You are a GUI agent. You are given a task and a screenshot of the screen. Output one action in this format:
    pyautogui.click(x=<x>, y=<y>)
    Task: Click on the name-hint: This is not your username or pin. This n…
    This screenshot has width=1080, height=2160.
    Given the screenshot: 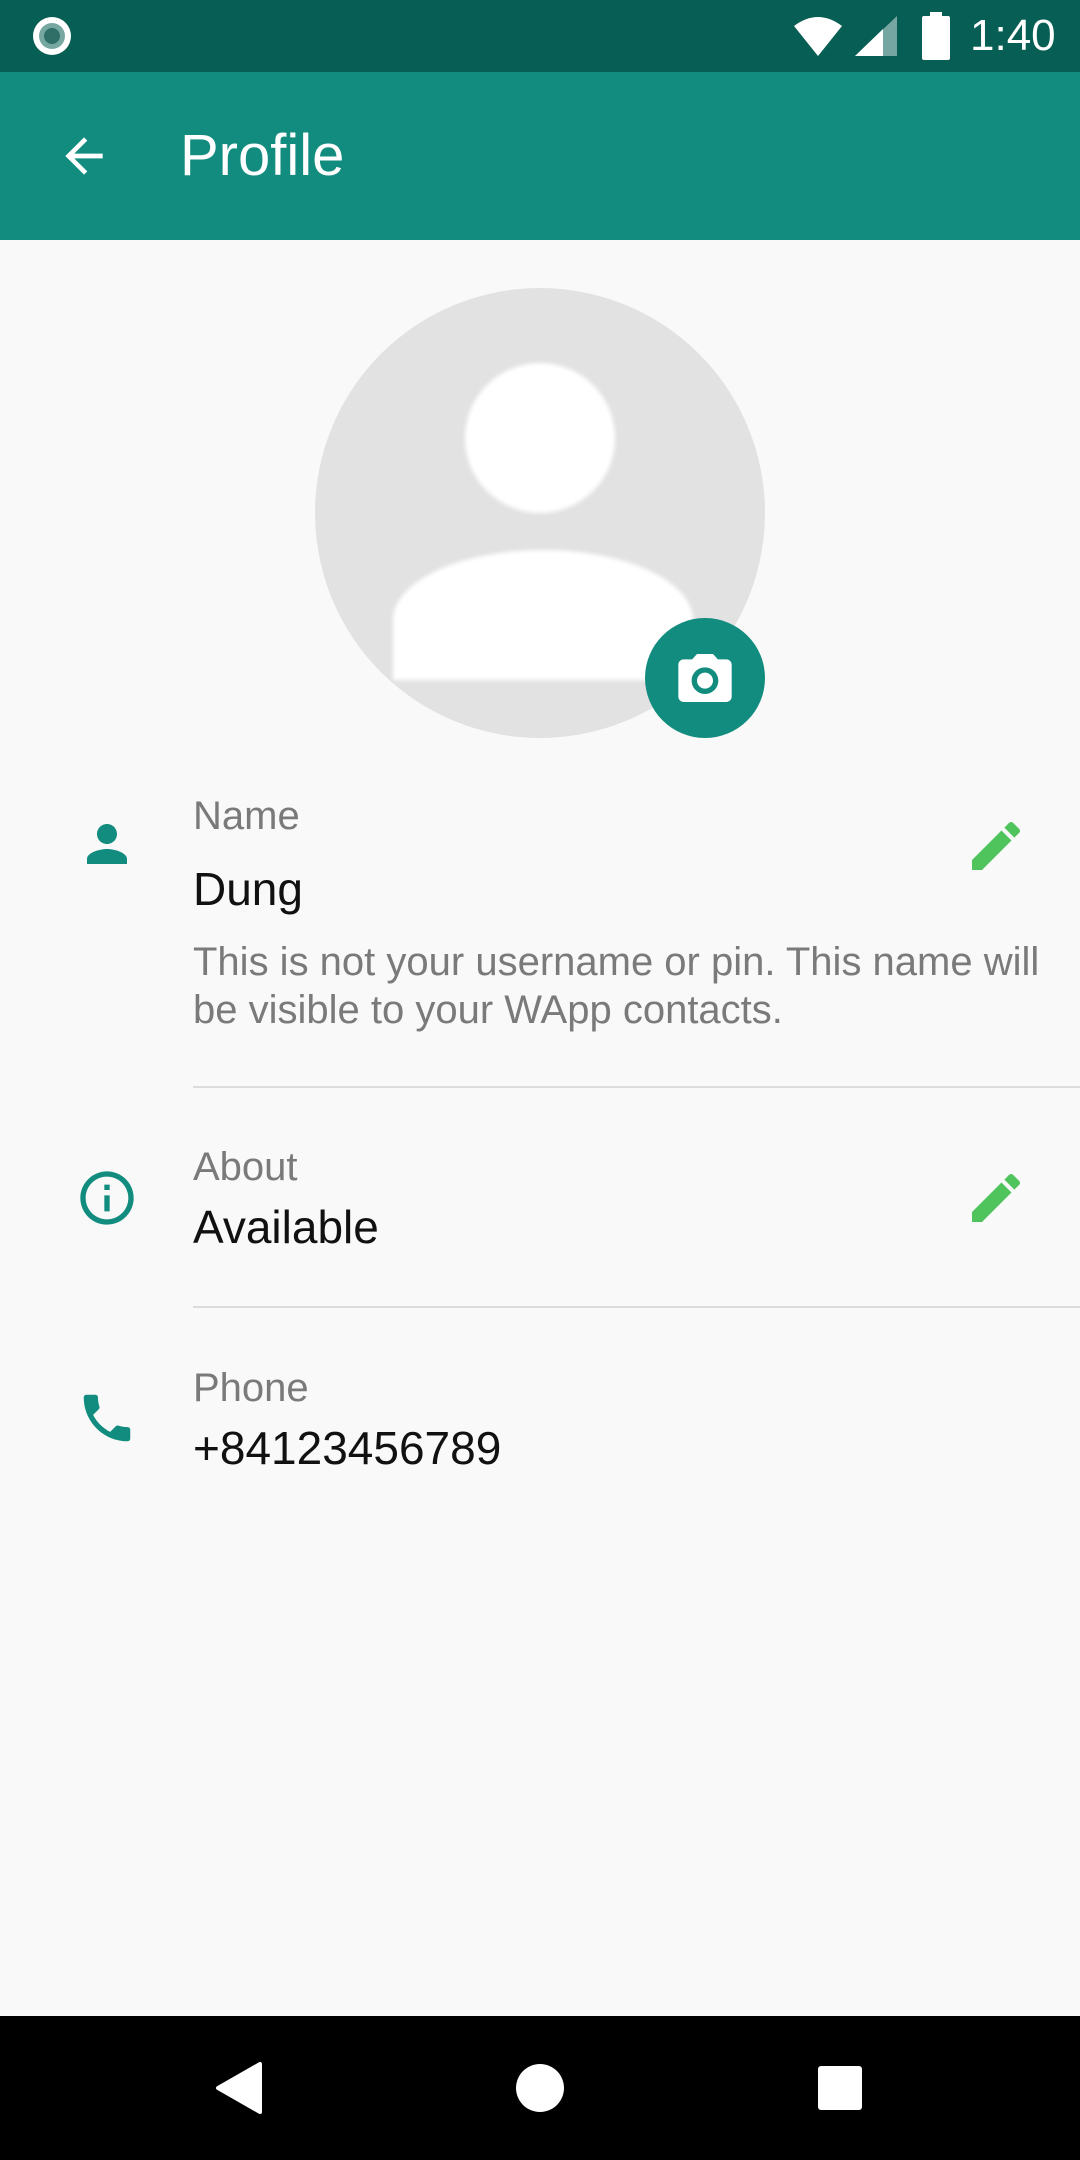 What is the action you would take?
    pyautogui.click(x=616, y=986)
    